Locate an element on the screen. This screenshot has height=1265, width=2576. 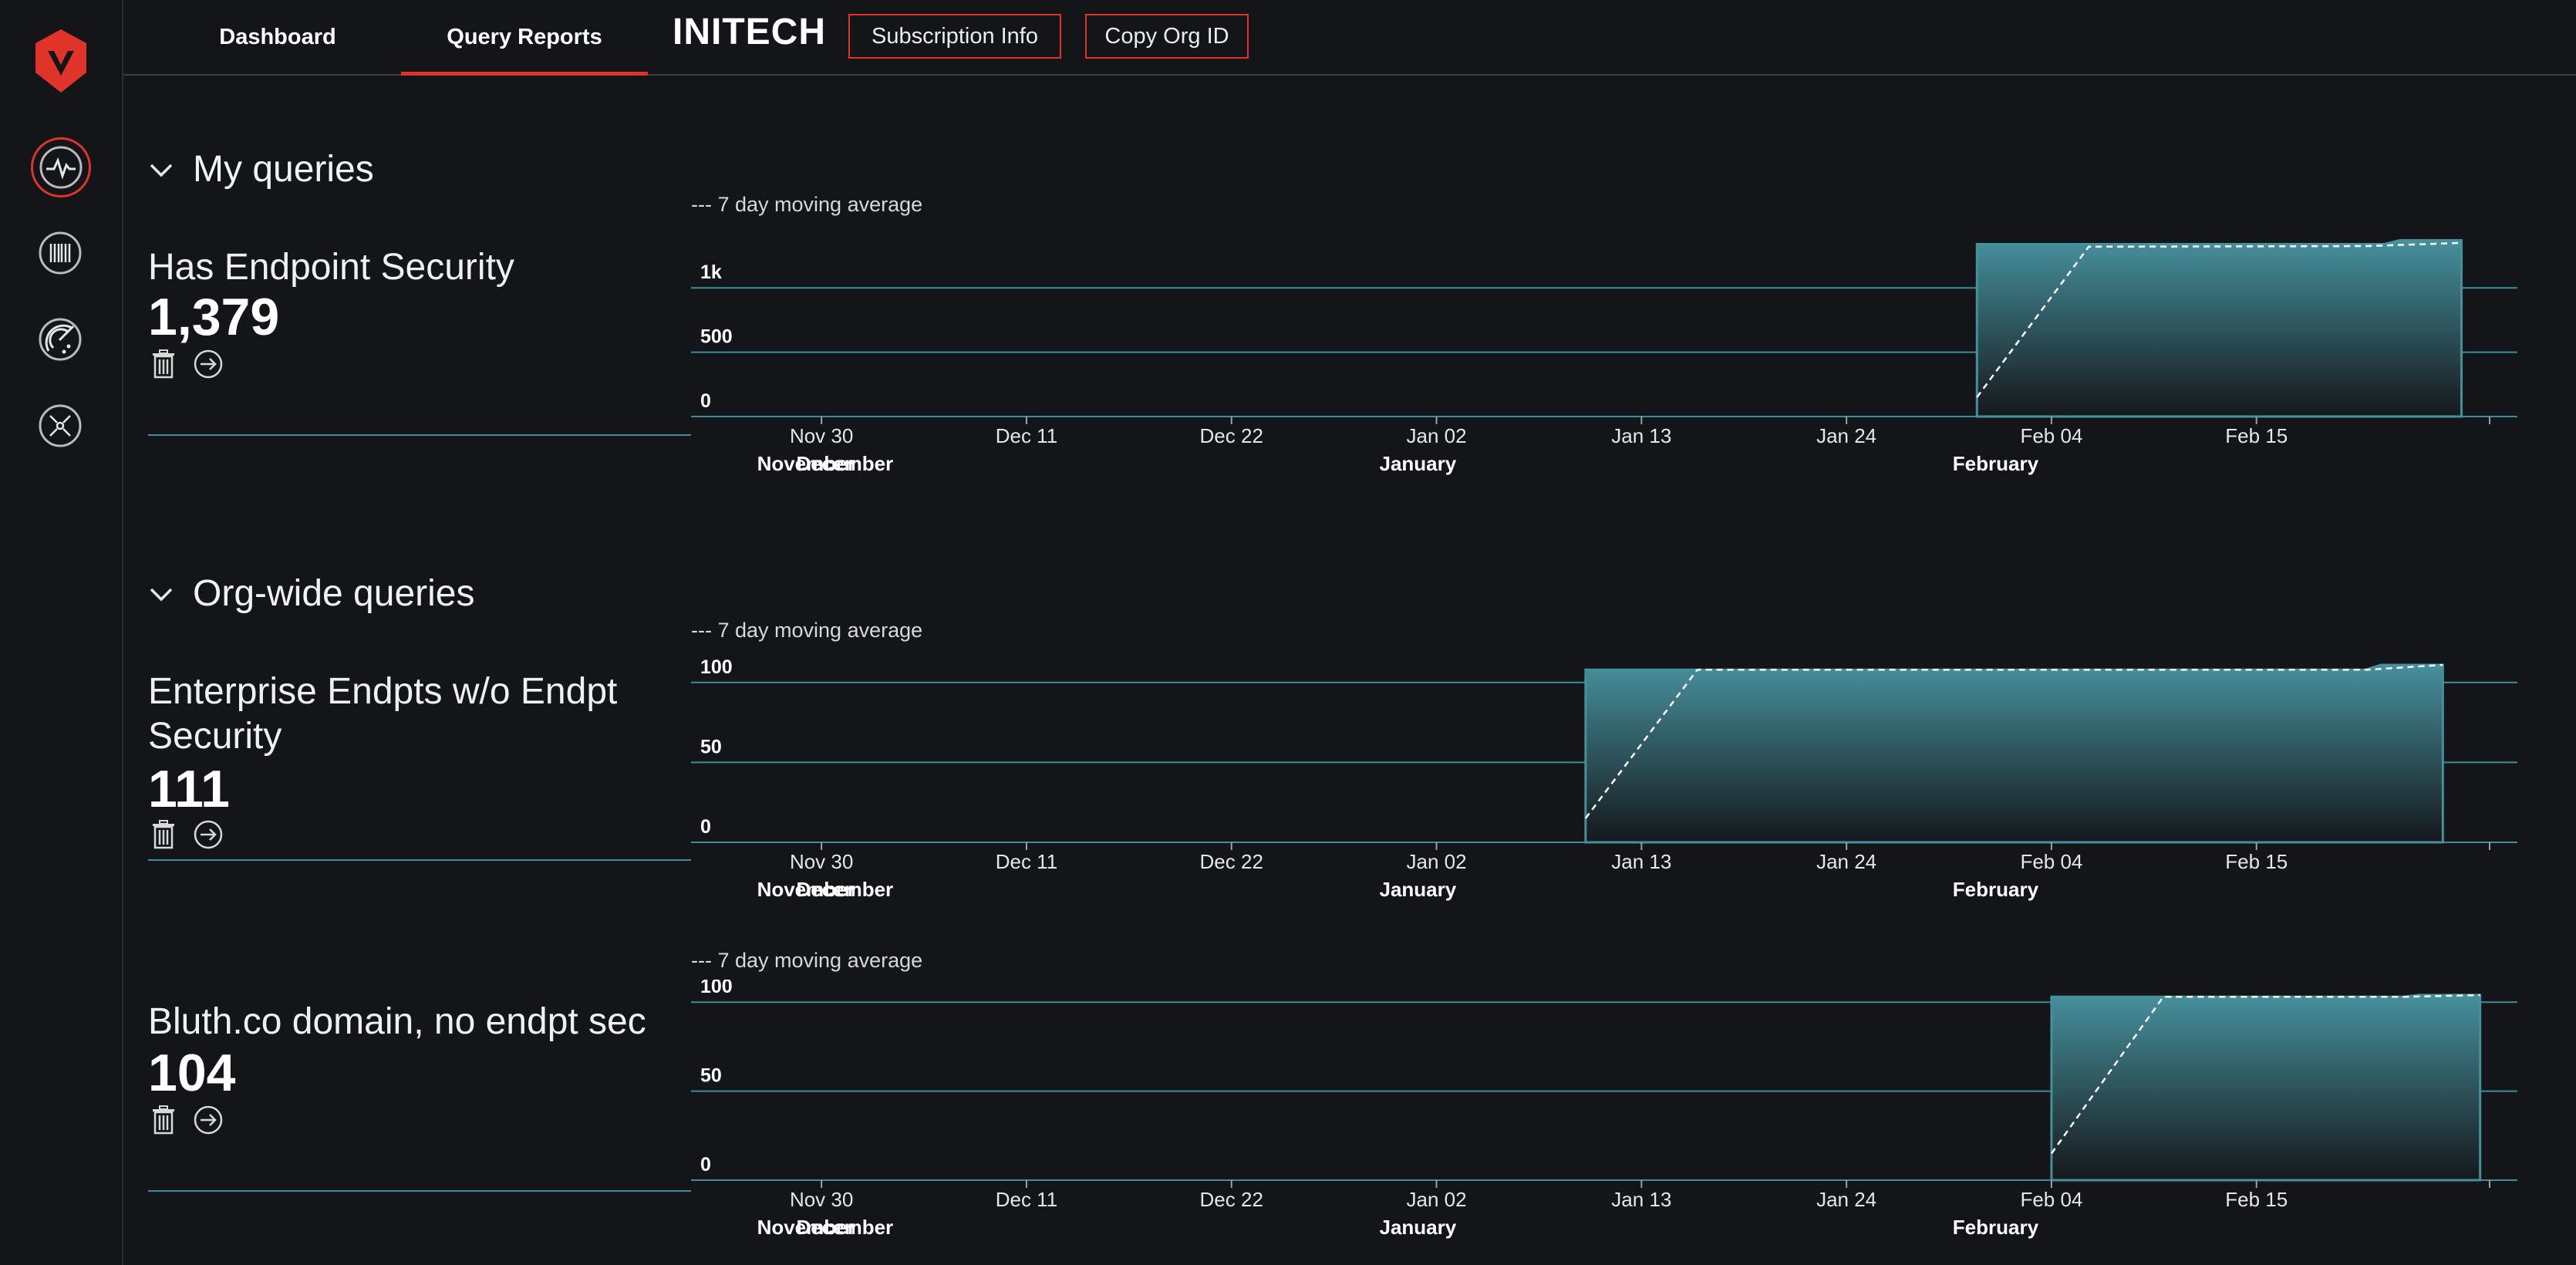
barcode-icon is located at coordinates (60, 253).